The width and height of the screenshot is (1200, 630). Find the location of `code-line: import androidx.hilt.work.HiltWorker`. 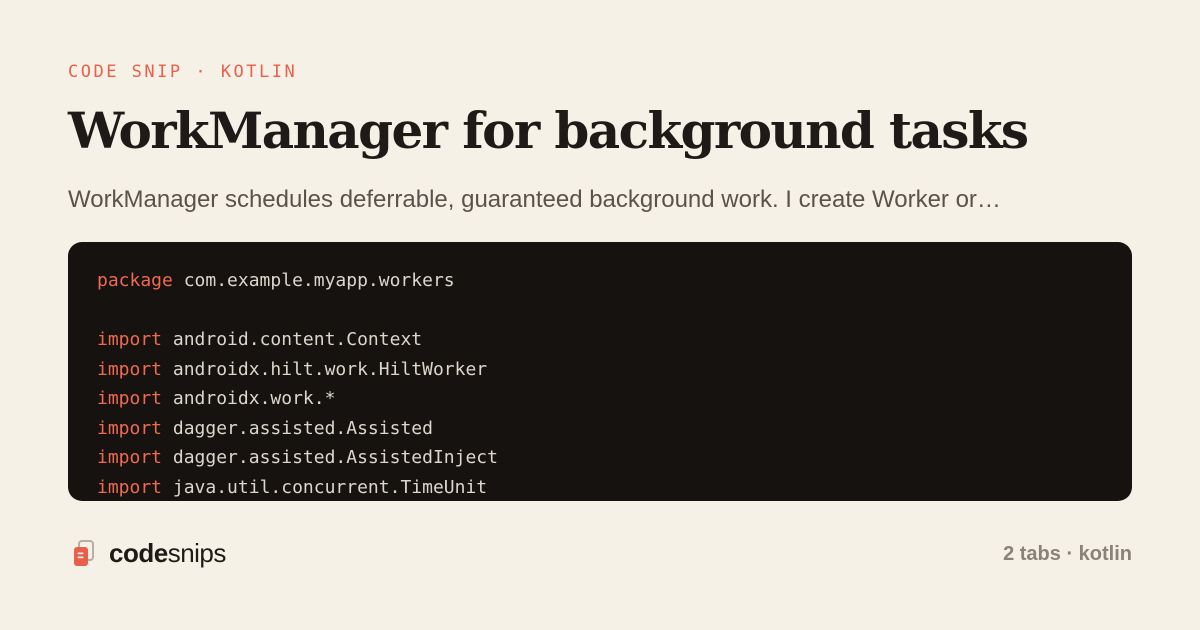

code-line: import androidx.hilt.work.HiltWorker is located at coordinates (297, 370).